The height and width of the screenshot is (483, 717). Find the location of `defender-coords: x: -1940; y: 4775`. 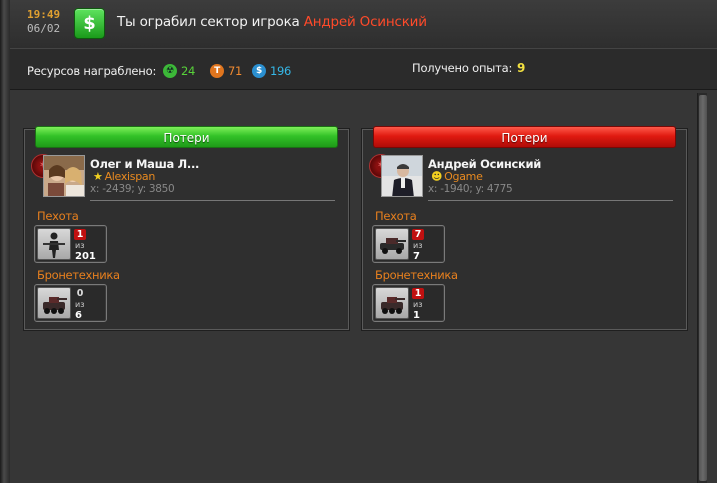

defender-coords: x: -1940; y: 4775 is located at coordinates (470, 189).